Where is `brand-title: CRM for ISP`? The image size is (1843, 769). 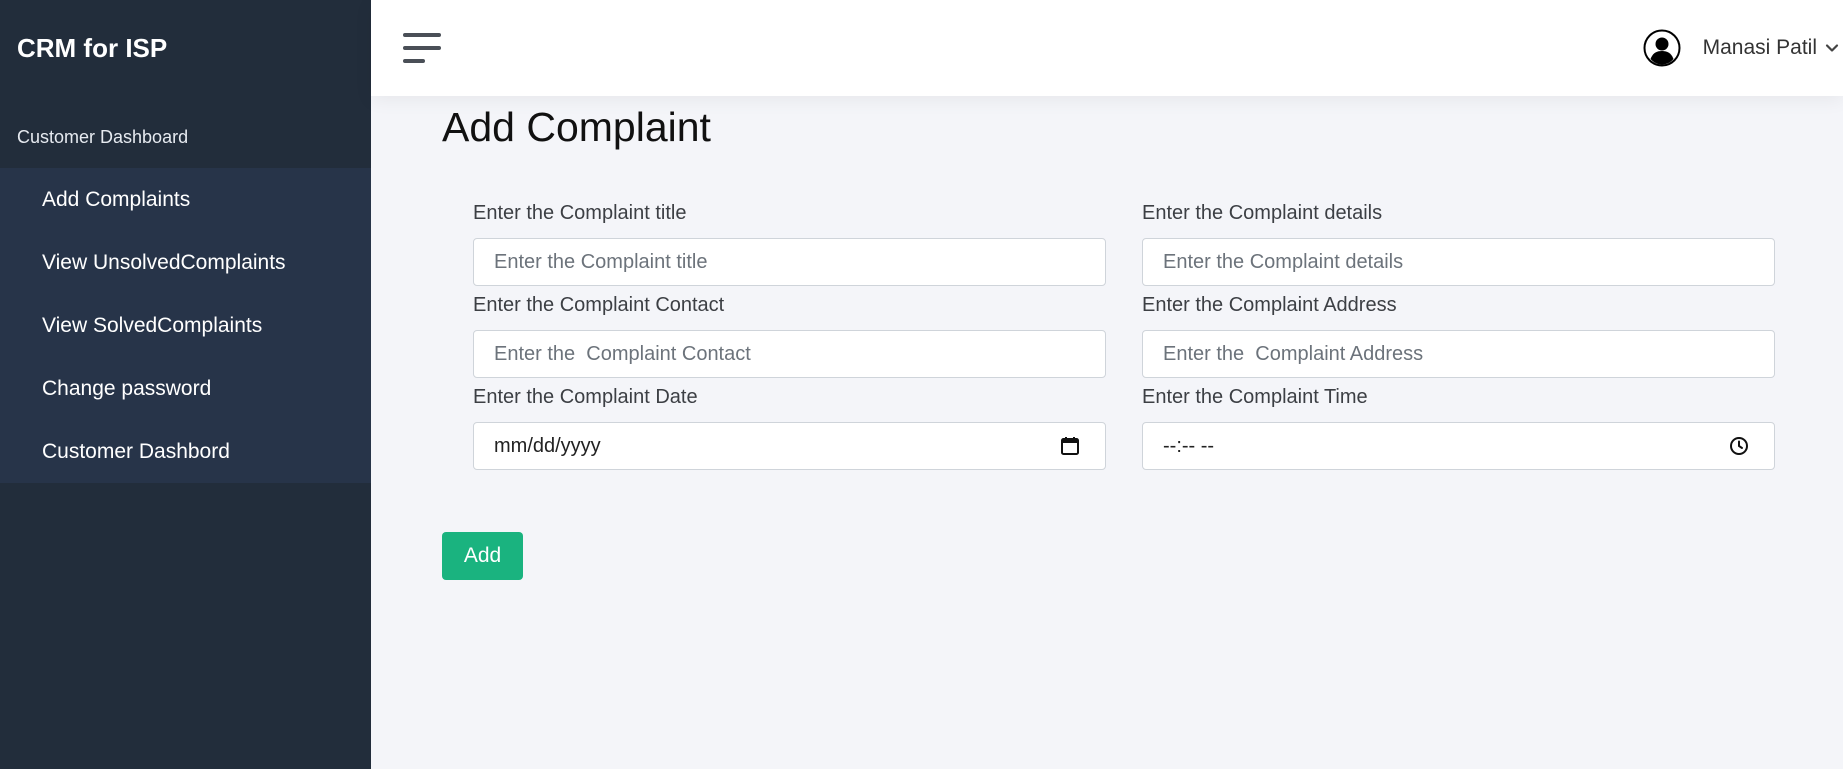 brand-title: CRM for ISP is located at coordinates (92, 47).